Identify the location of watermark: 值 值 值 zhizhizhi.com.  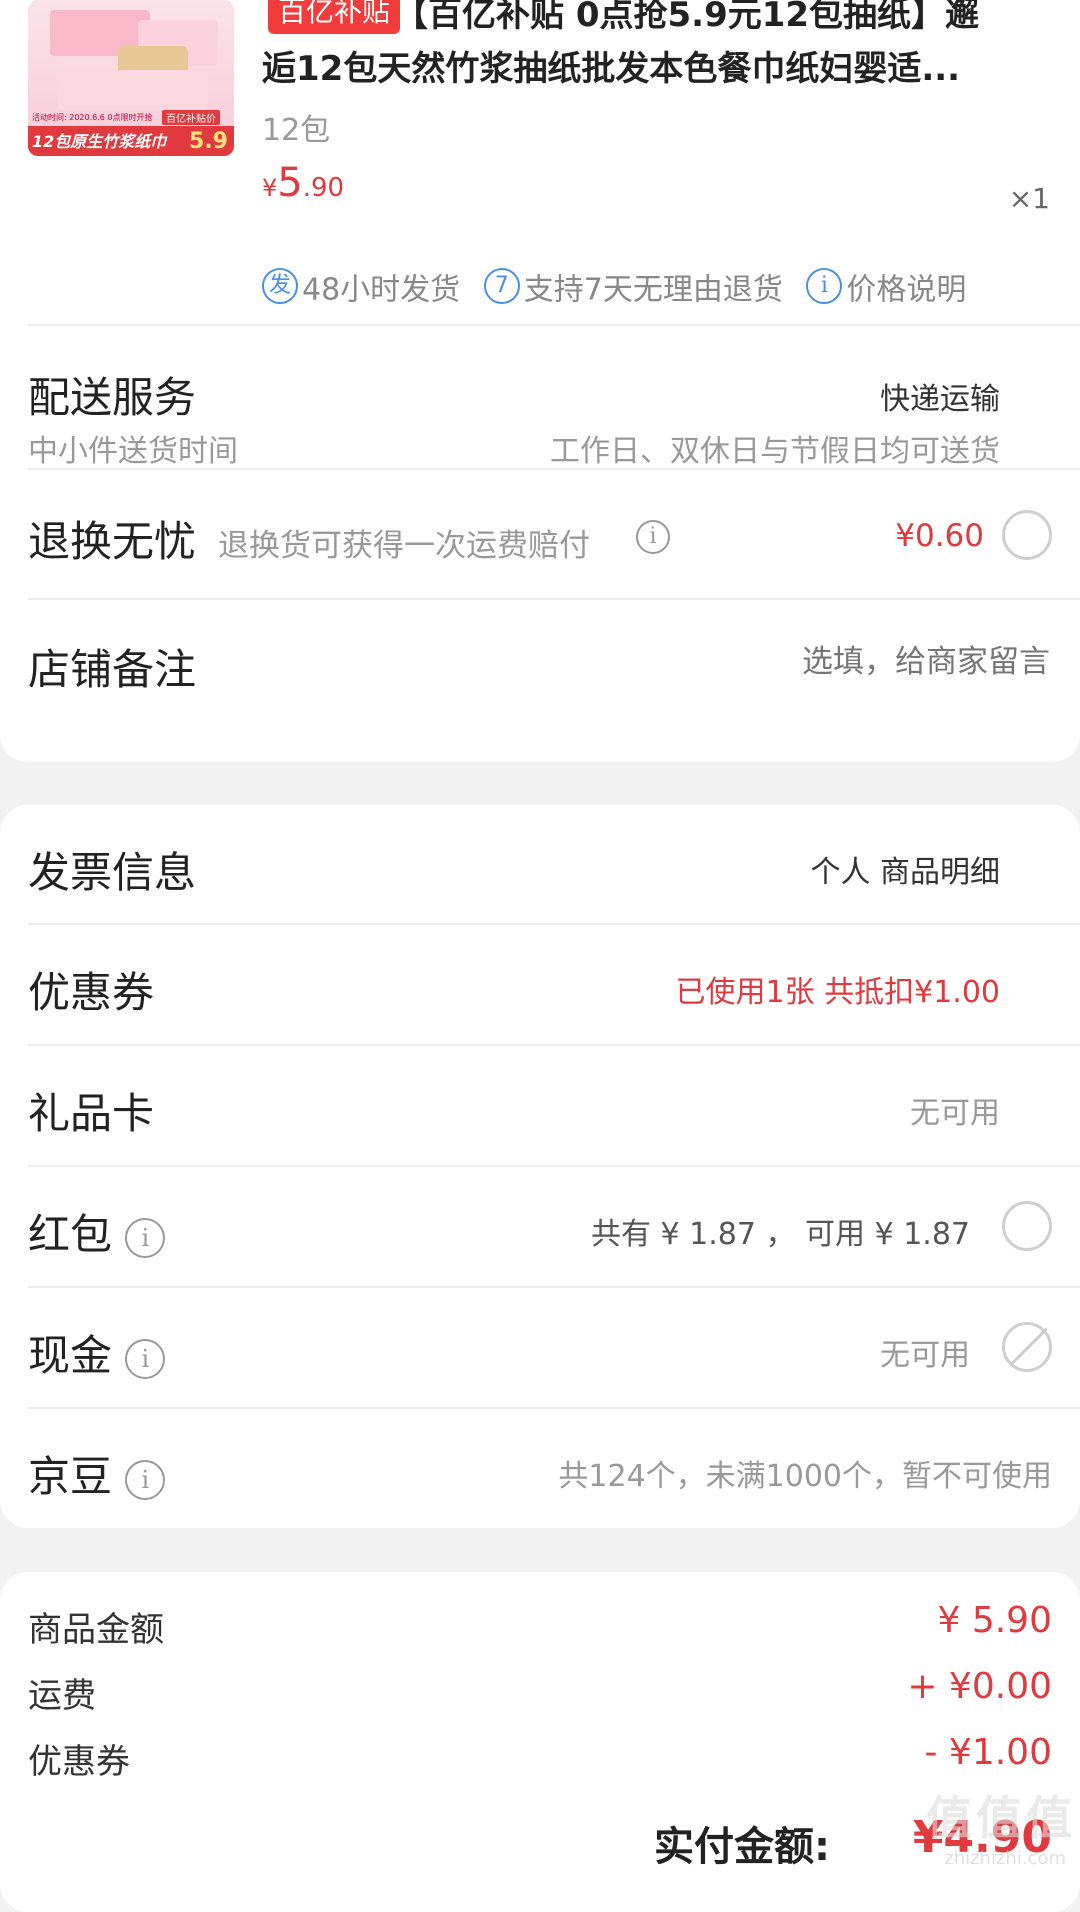
(998, 1825).